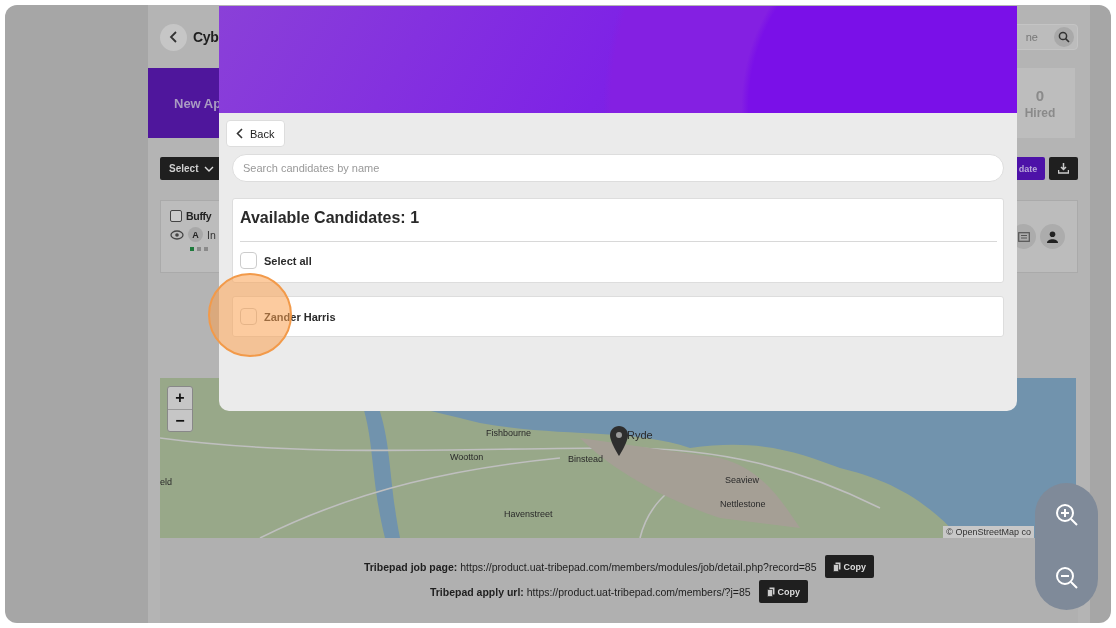  What do you see at coordinates (742, 480) in the screenshot?
I see `map-label: Seaview` at bounding box center [742, 480].